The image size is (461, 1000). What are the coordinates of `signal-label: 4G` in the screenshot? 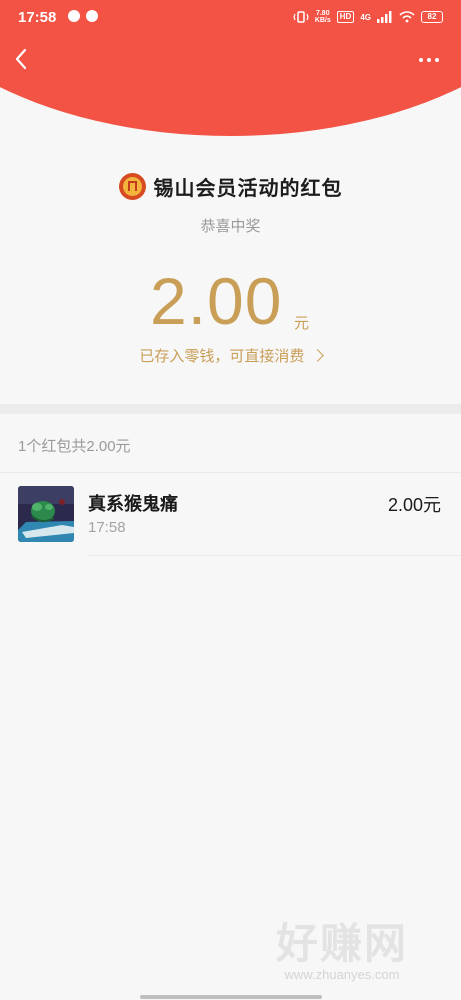 It's located at (365, 17).